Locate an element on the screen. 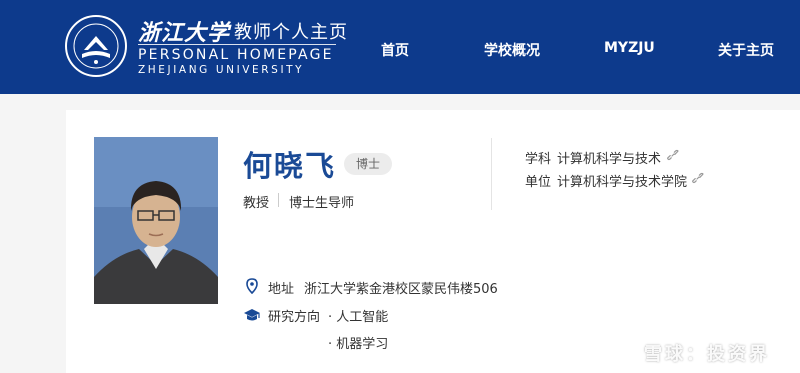 The image size is (800, 373). snowball-logo-icon is located at coordinates (625, 351).